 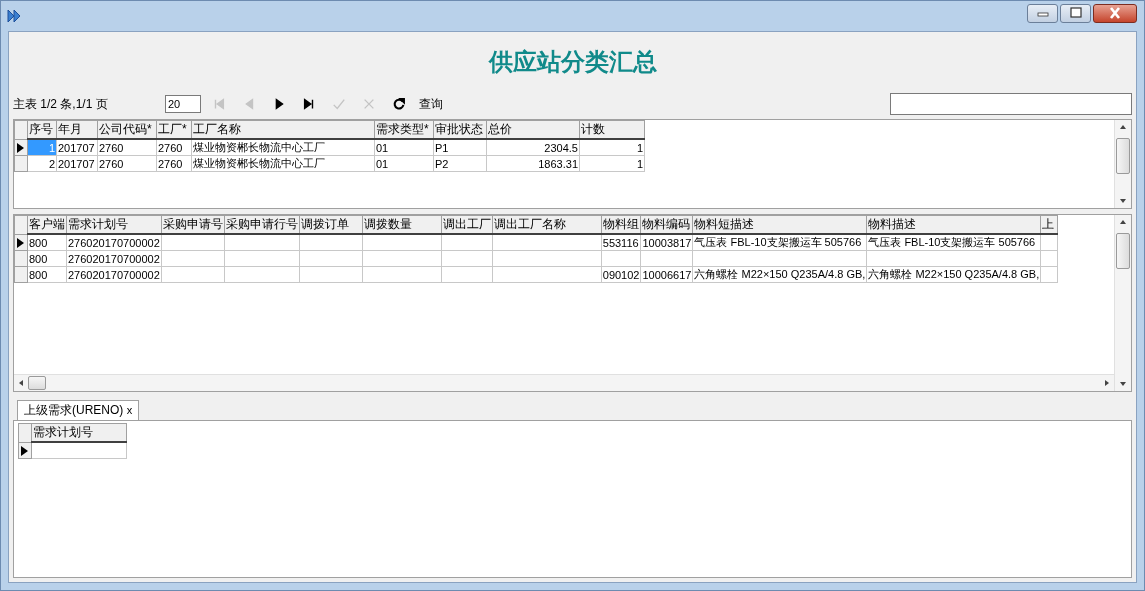 What do you see at coordinates (331, 224) in the screenshot?
I see `column-header: 调拨订单` at bounding box center [331, 224].